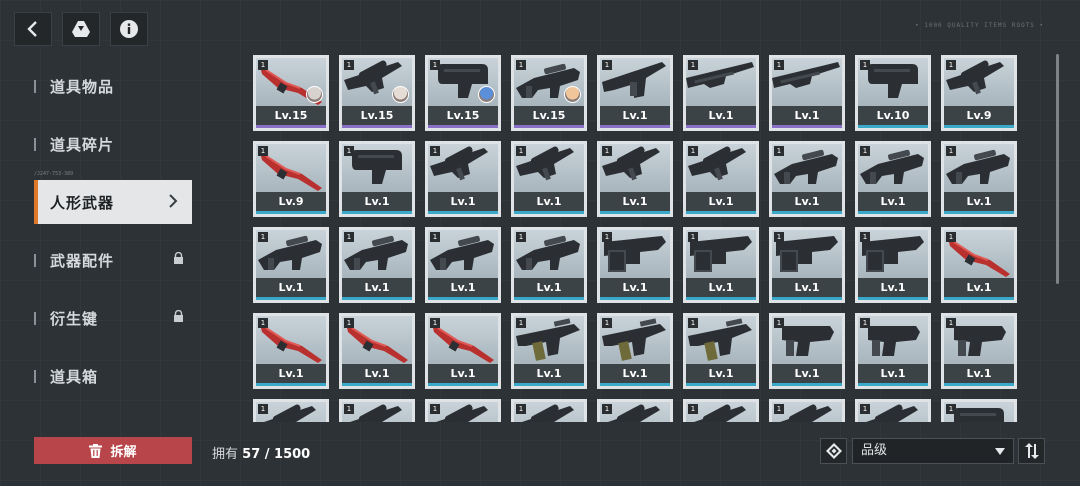 This screenshot has height=486, width=1080. What do you see at coordinates (1031, 451) in the screenshot?
I see `sort-order-button` at bounding box center [1031, 451].